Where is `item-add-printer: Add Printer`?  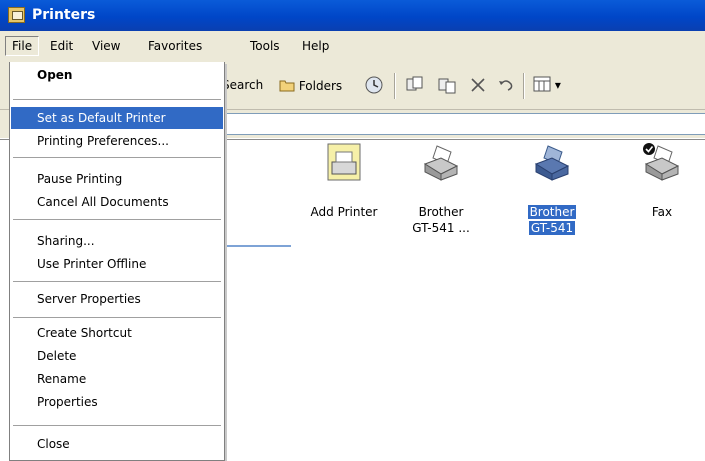
item-add-printer: Add Printer is located at coordinates (344, 187).